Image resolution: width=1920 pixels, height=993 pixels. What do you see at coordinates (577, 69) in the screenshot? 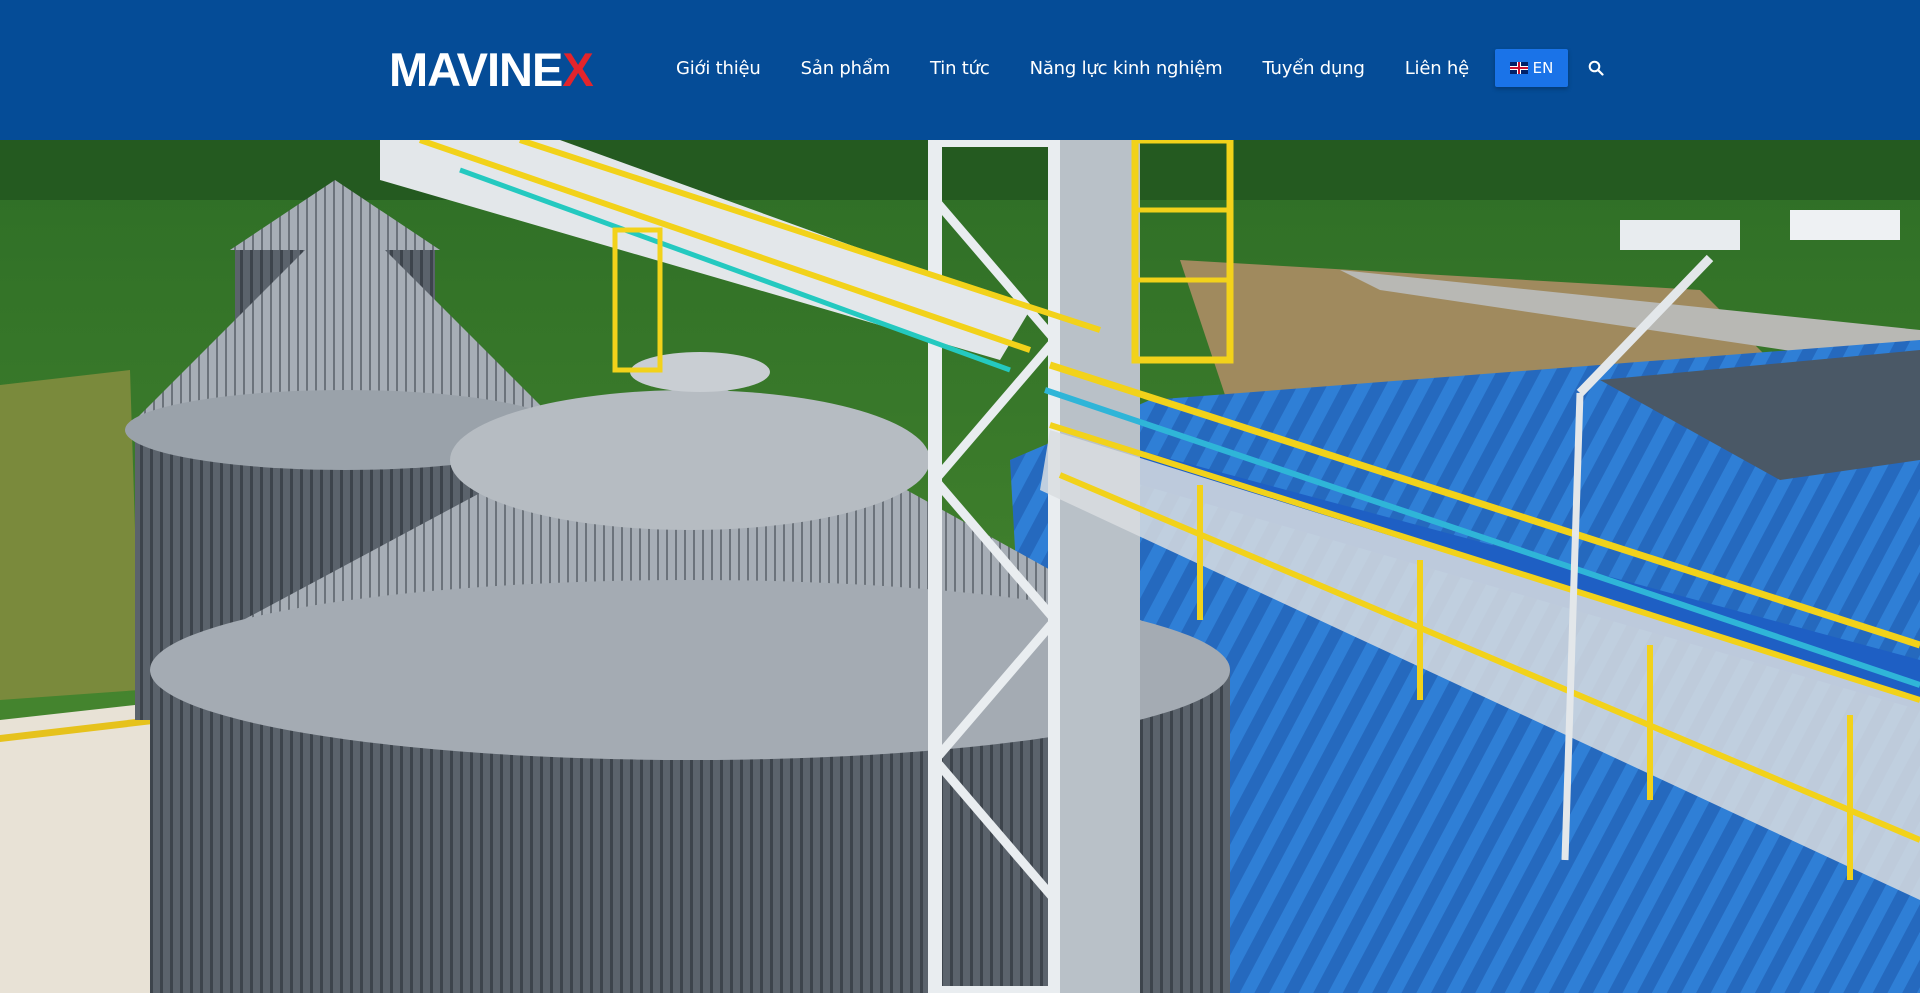
I see `logo-accent-x: X` at bounding box center [577, 69].